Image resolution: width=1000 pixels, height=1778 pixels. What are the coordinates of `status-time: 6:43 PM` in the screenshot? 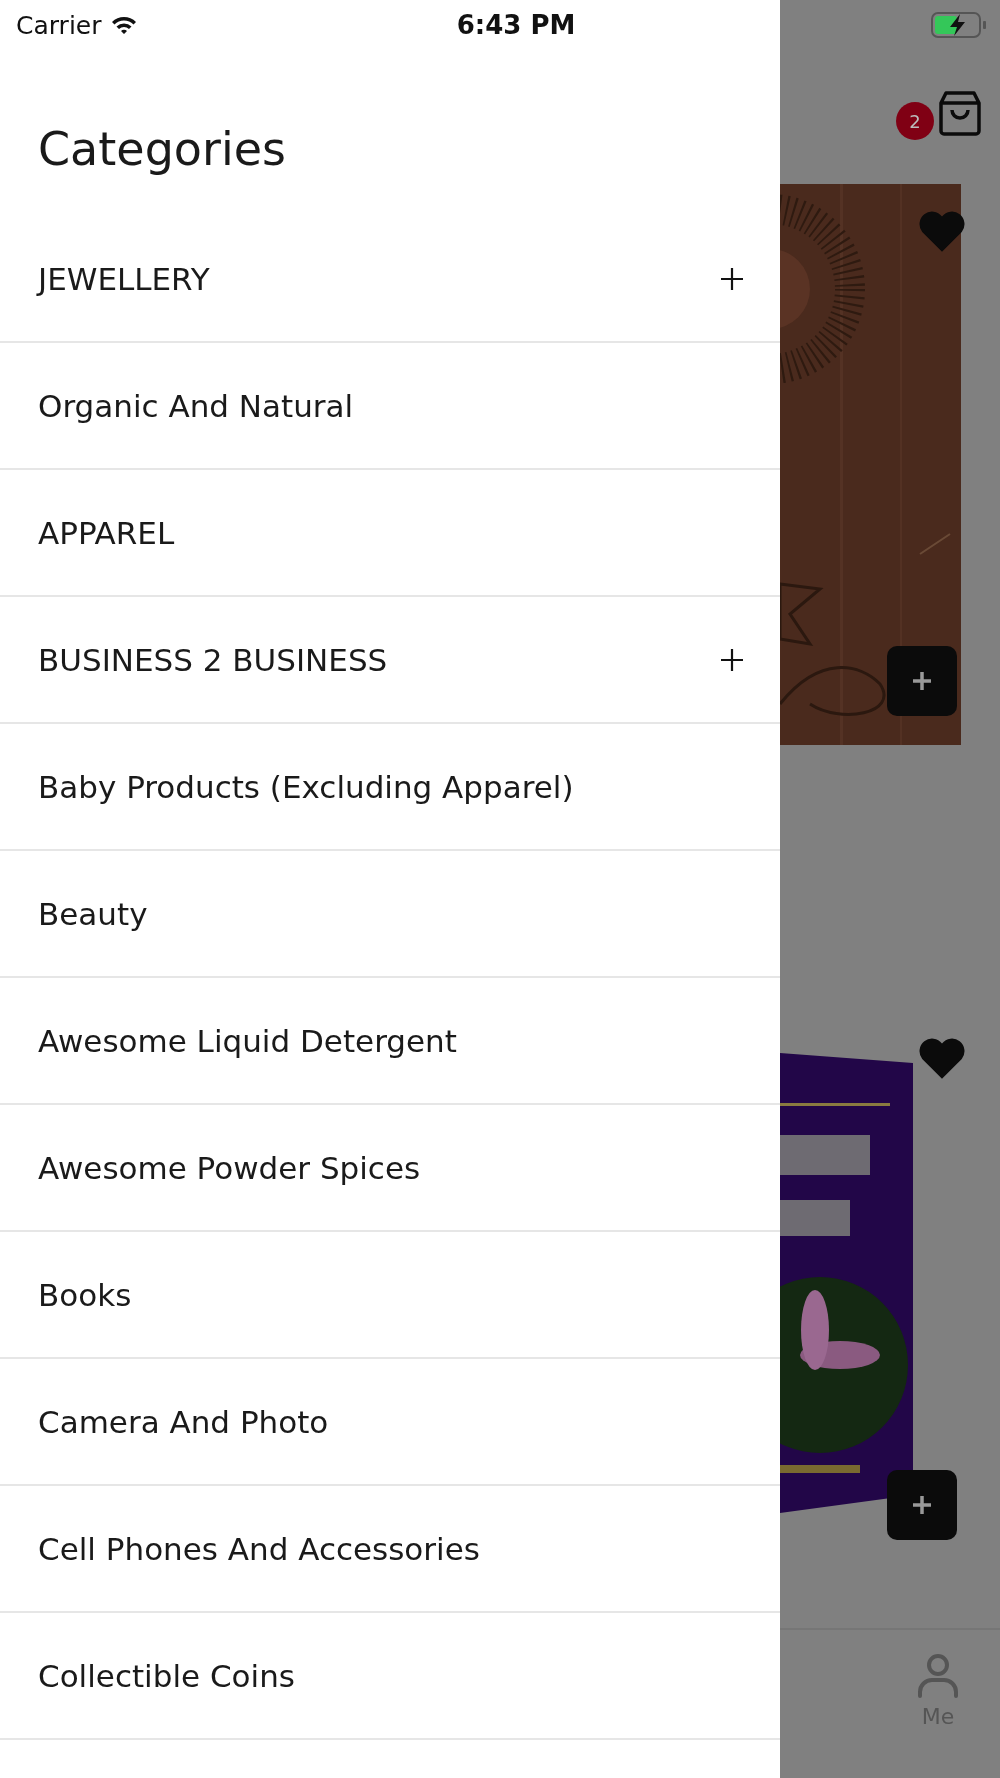 It's located at (516, 25).